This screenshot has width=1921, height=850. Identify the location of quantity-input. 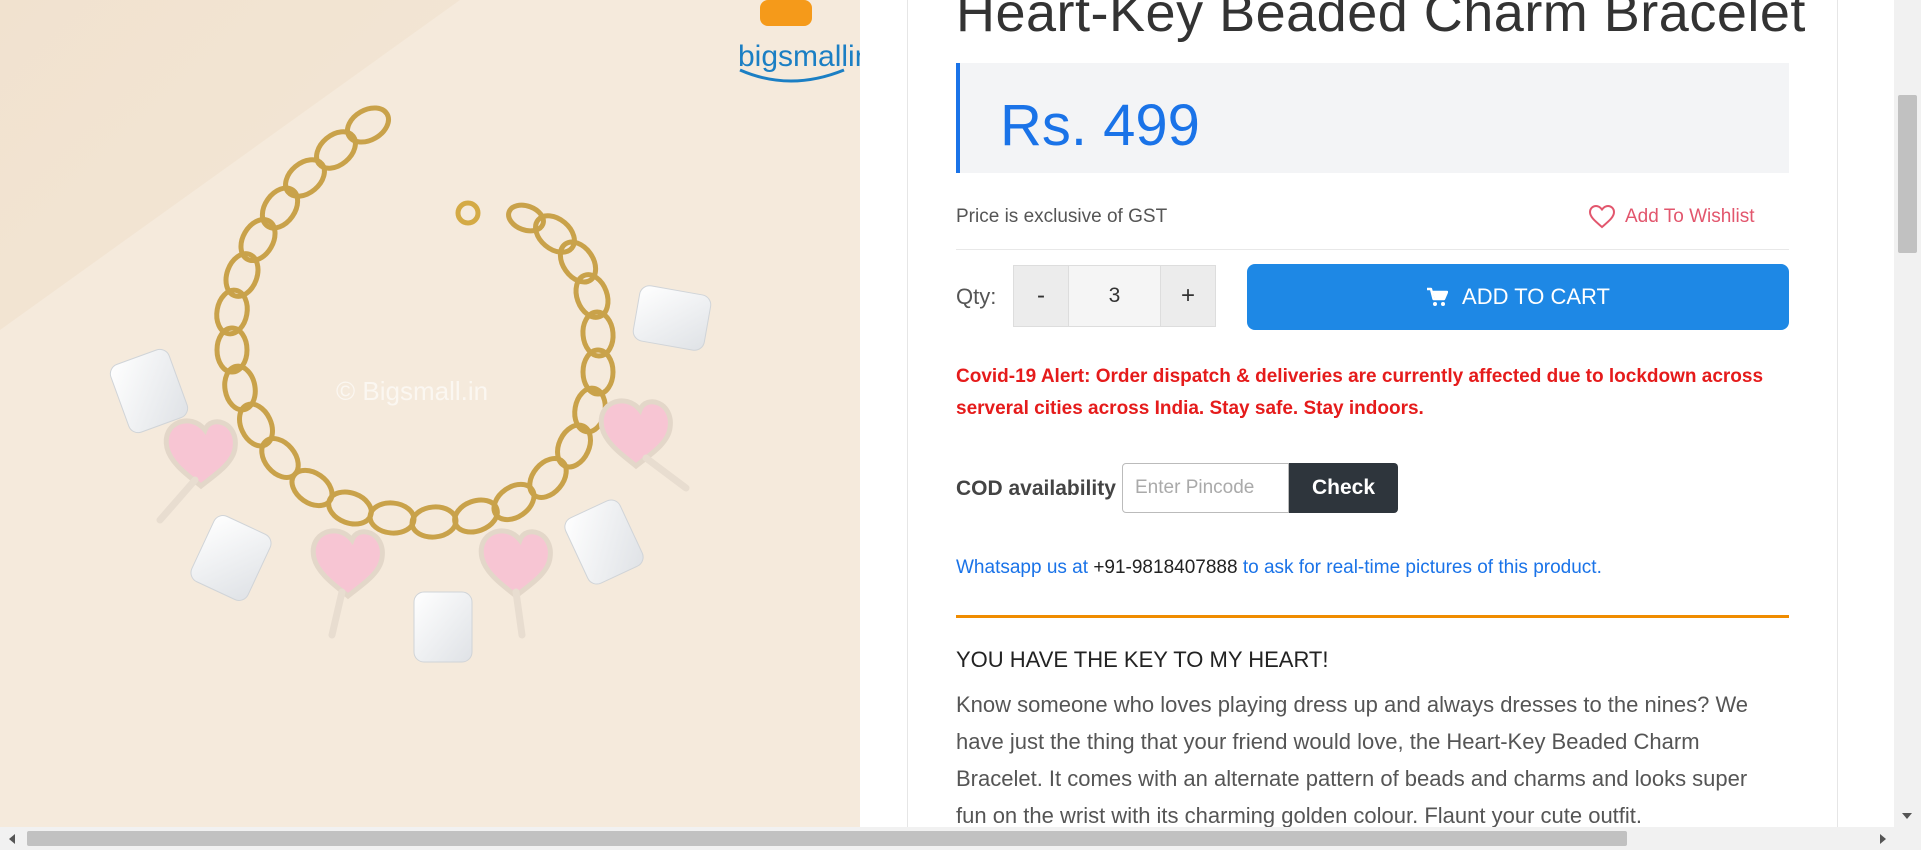
(1114, 296).